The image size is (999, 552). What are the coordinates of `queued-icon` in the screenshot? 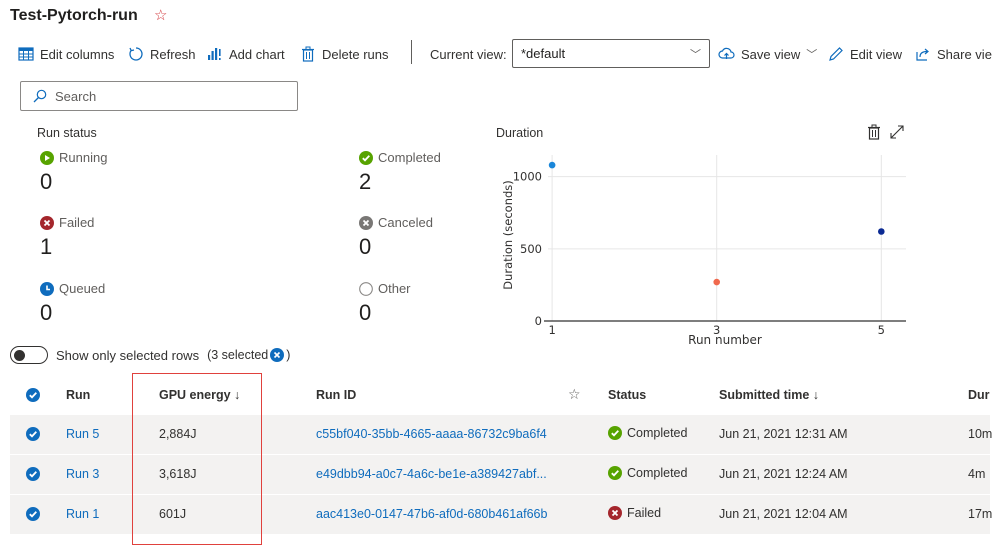 It's located at (47, 288).